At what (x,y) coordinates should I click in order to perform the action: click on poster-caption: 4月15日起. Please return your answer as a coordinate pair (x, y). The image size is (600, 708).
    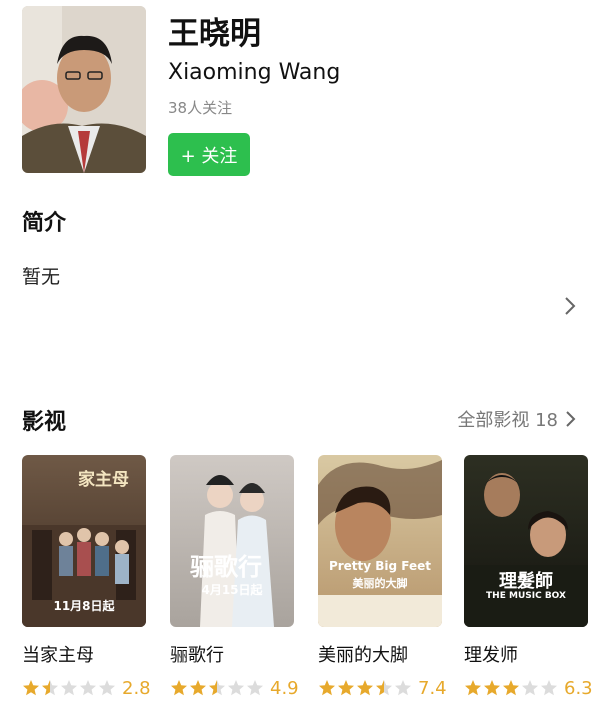
    Looking at the image, I should click on (232, 590).